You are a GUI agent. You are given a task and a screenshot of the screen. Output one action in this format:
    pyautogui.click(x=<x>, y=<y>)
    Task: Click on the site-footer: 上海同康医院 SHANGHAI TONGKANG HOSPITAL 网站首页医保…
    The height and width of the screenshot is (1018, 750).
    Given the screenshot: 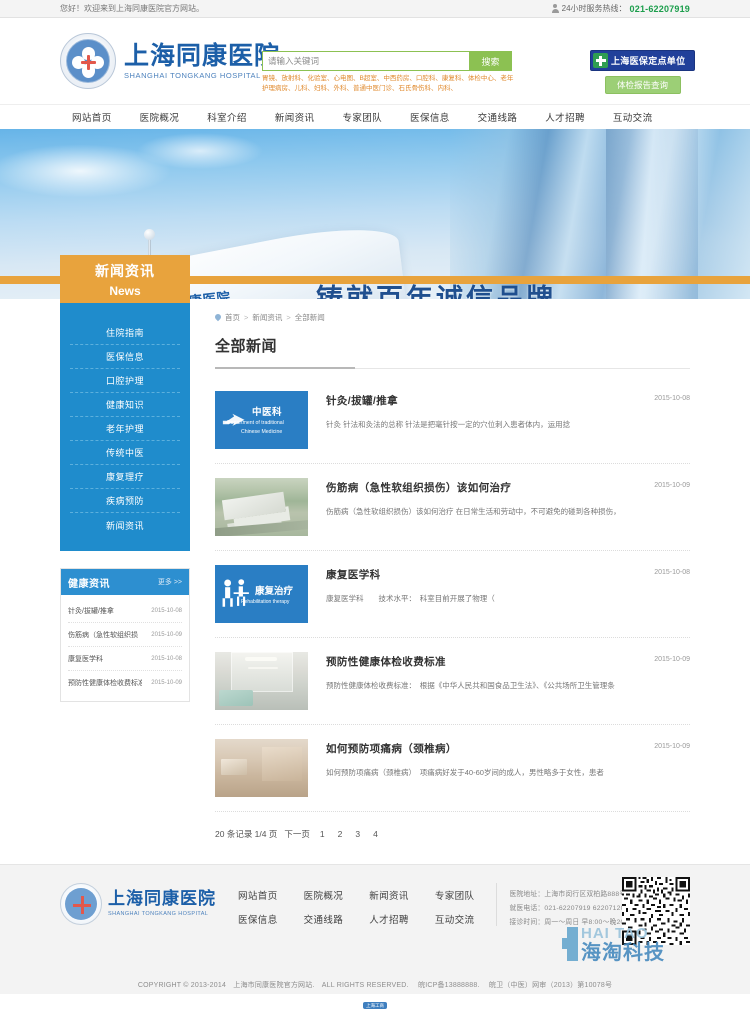 What is the action you would take?
    pyautogui.click(x=375, y=918)
    